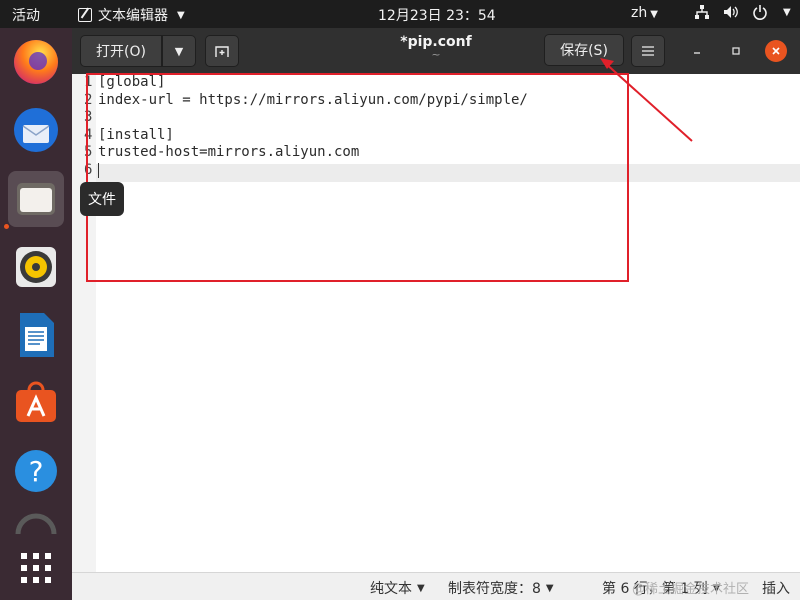  I want to click on code-line: 1 [global], so click(306, 83).